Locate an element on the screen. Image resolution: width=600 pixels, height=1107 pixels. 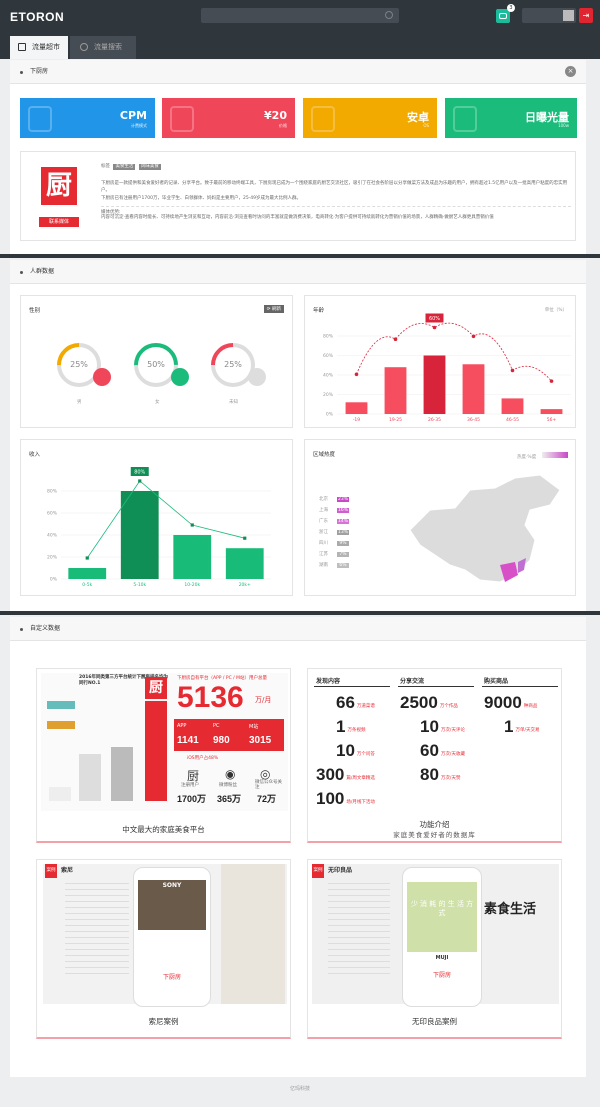
bulb-icon is located at coordinates (465, 119).